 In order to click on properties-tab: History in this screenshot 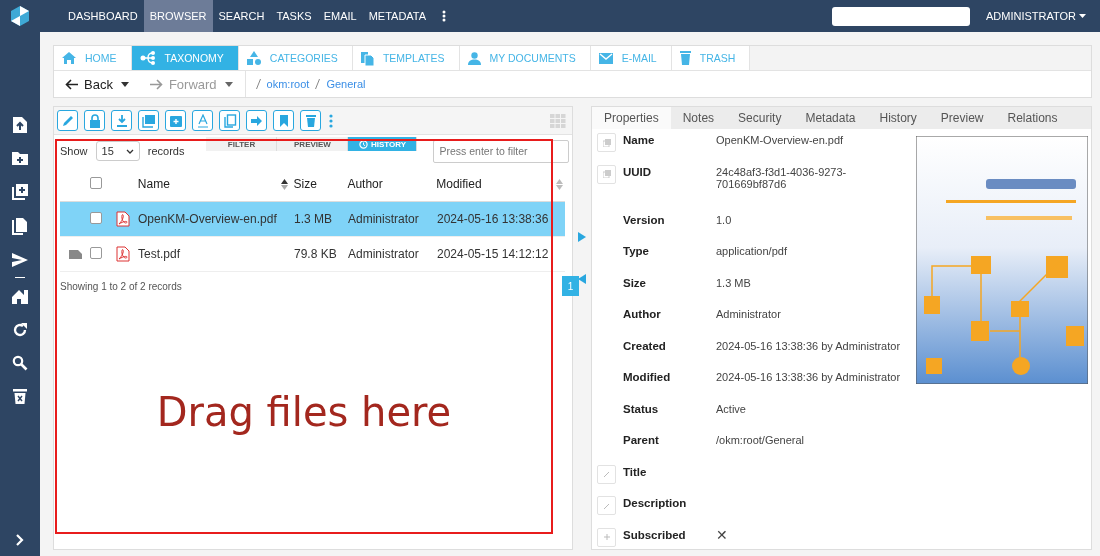, I will do `click(898, 118)`.